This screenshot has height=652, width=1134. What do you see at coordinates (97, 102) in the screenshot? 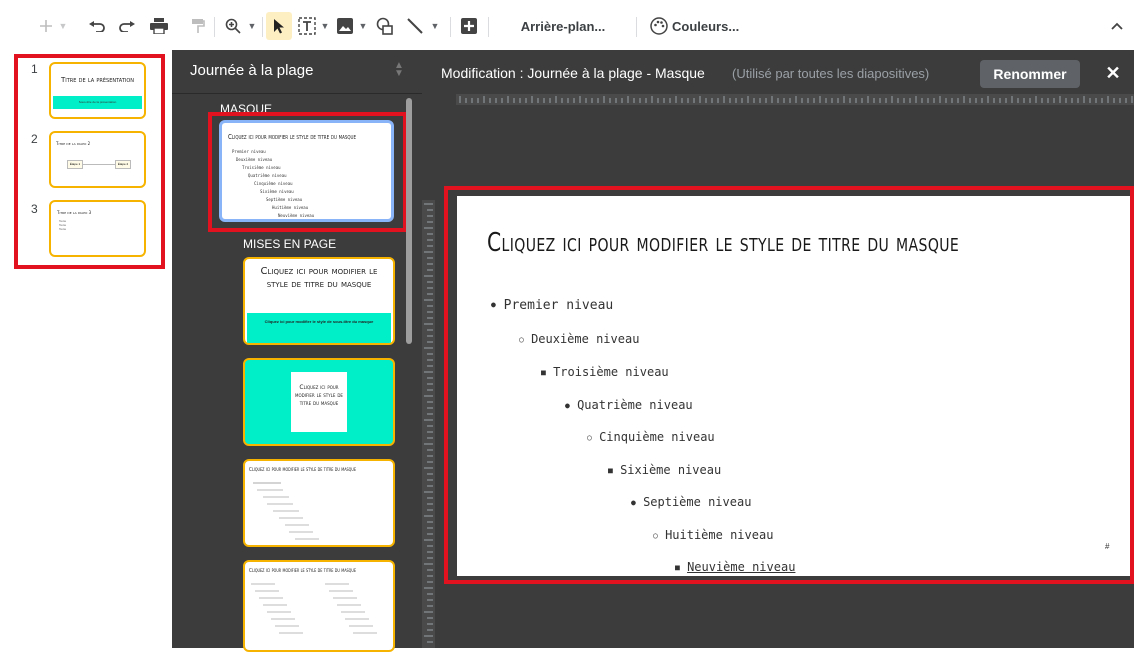
I see `slide-thumb-subtitle: Sous-titre de la présentation` at bounding box center [97, 102].